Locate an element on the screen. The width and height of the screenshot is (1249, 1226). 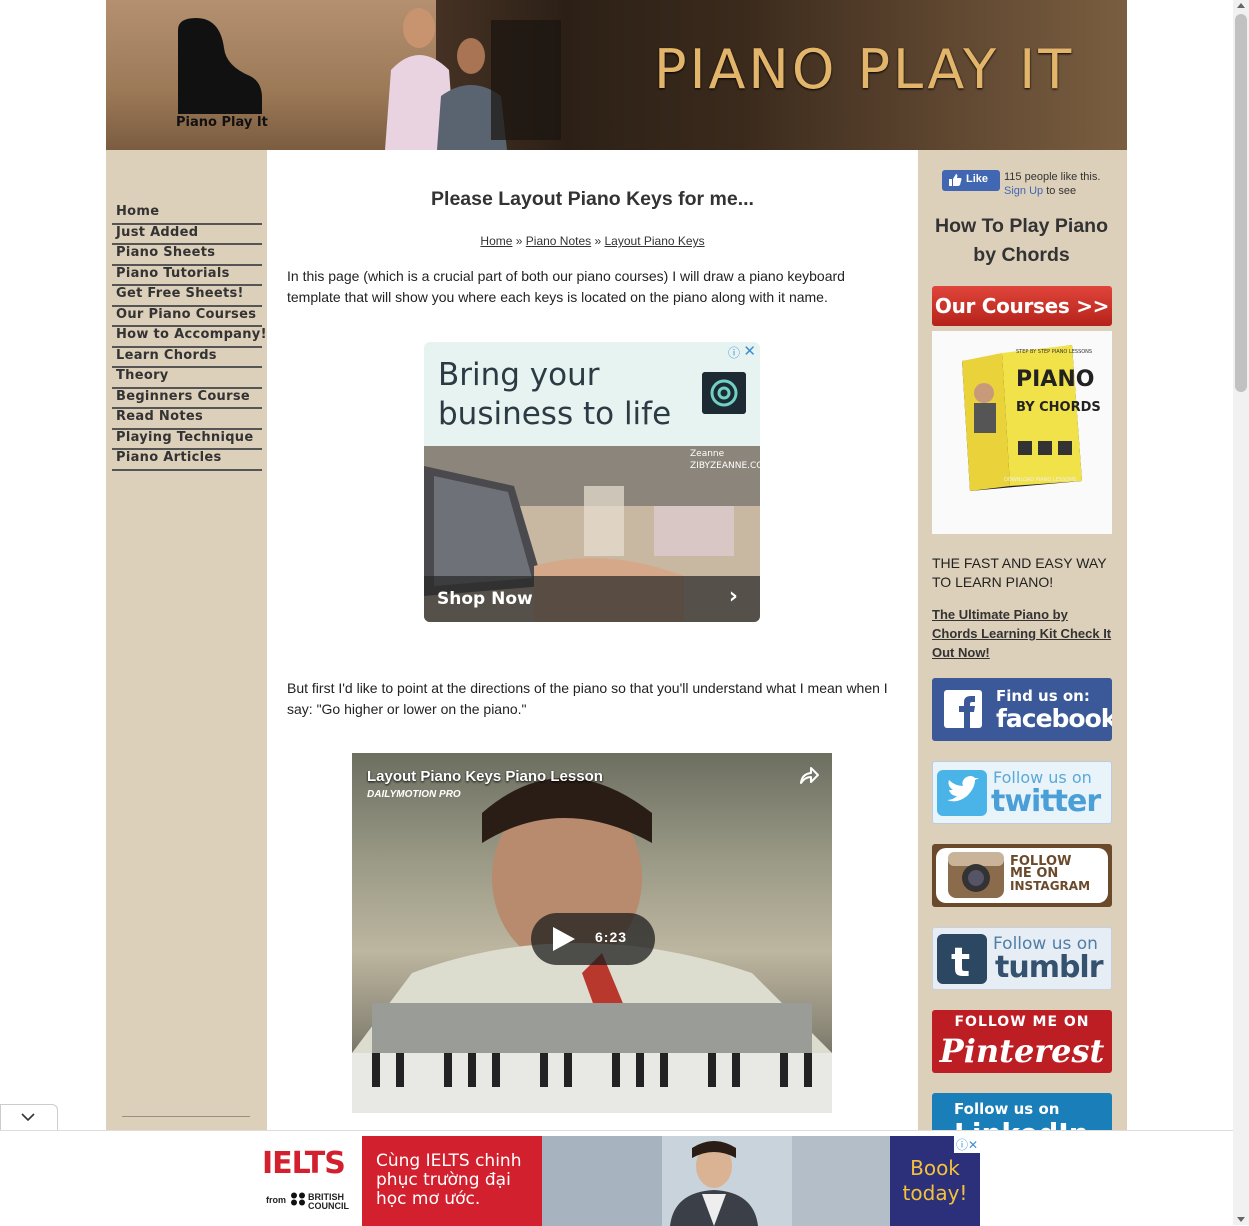
tumblr-icon: t is located at coordinates (962, 959).